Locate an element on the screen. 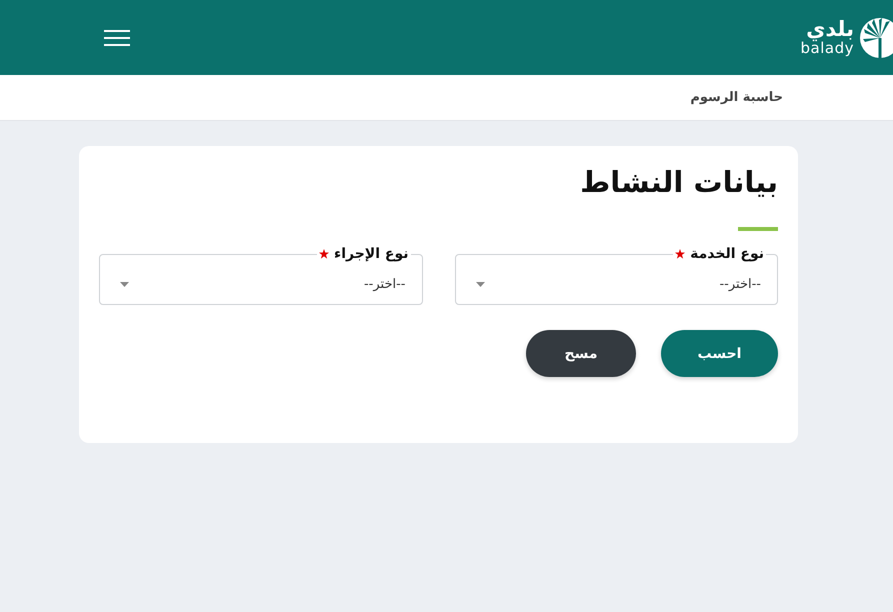 Image resolution: width=893 pixels, height=612 pixels. clear-button: مسح is located at coordinates (581, 353).